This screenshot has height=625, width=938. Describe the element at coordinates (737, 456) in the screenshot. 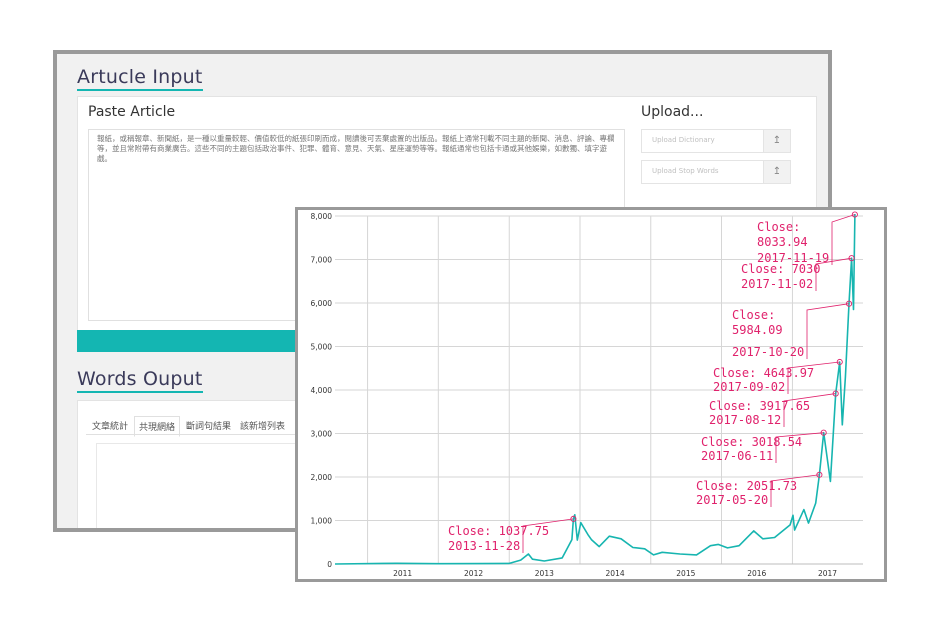

I see `annotation-date: 2017-06-11` at that location.